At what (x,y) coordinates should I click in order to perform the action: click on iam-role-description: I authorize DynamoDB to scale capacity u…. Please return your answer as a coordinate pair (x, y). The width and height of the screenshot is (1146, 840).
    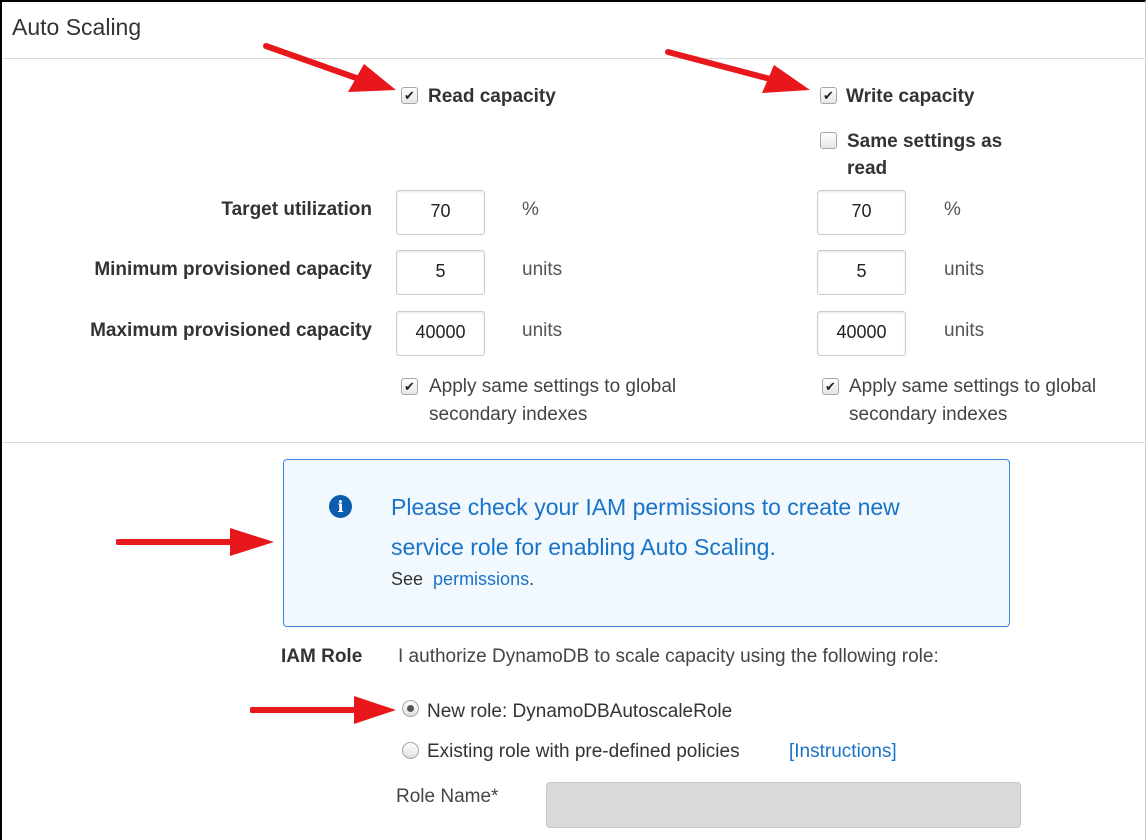
    Looking at the image, I should click on (668, 656).